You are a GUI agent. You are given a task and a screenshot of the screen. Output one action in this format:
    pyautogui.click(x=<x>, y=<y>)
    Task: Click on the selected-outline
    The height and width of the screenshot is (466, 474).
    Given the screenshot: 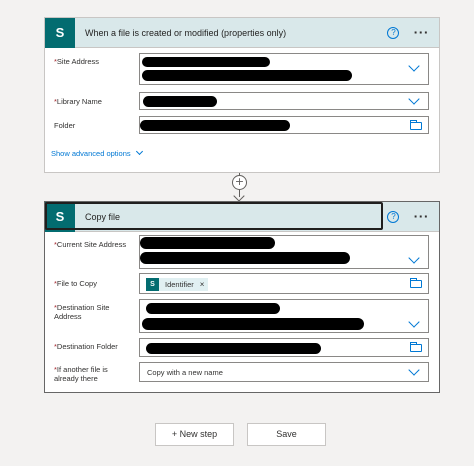 What is the action you would take?
    pyautogui.click(x=214, y=216)
    